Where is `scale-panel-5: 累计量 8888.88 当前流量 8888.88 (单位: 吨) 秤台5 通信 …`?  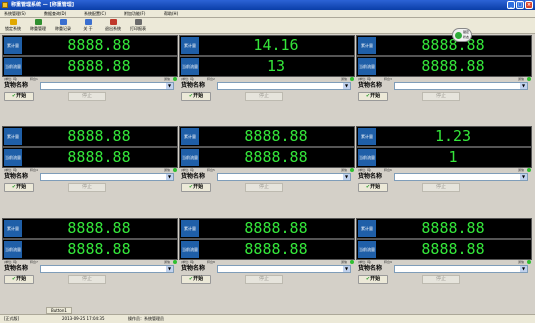 scale-panel-5: 累计量 8888.88 当前流量 8888.88 (单位: 吨) 秤台5 通信 … is located at coordinates (267, 170).